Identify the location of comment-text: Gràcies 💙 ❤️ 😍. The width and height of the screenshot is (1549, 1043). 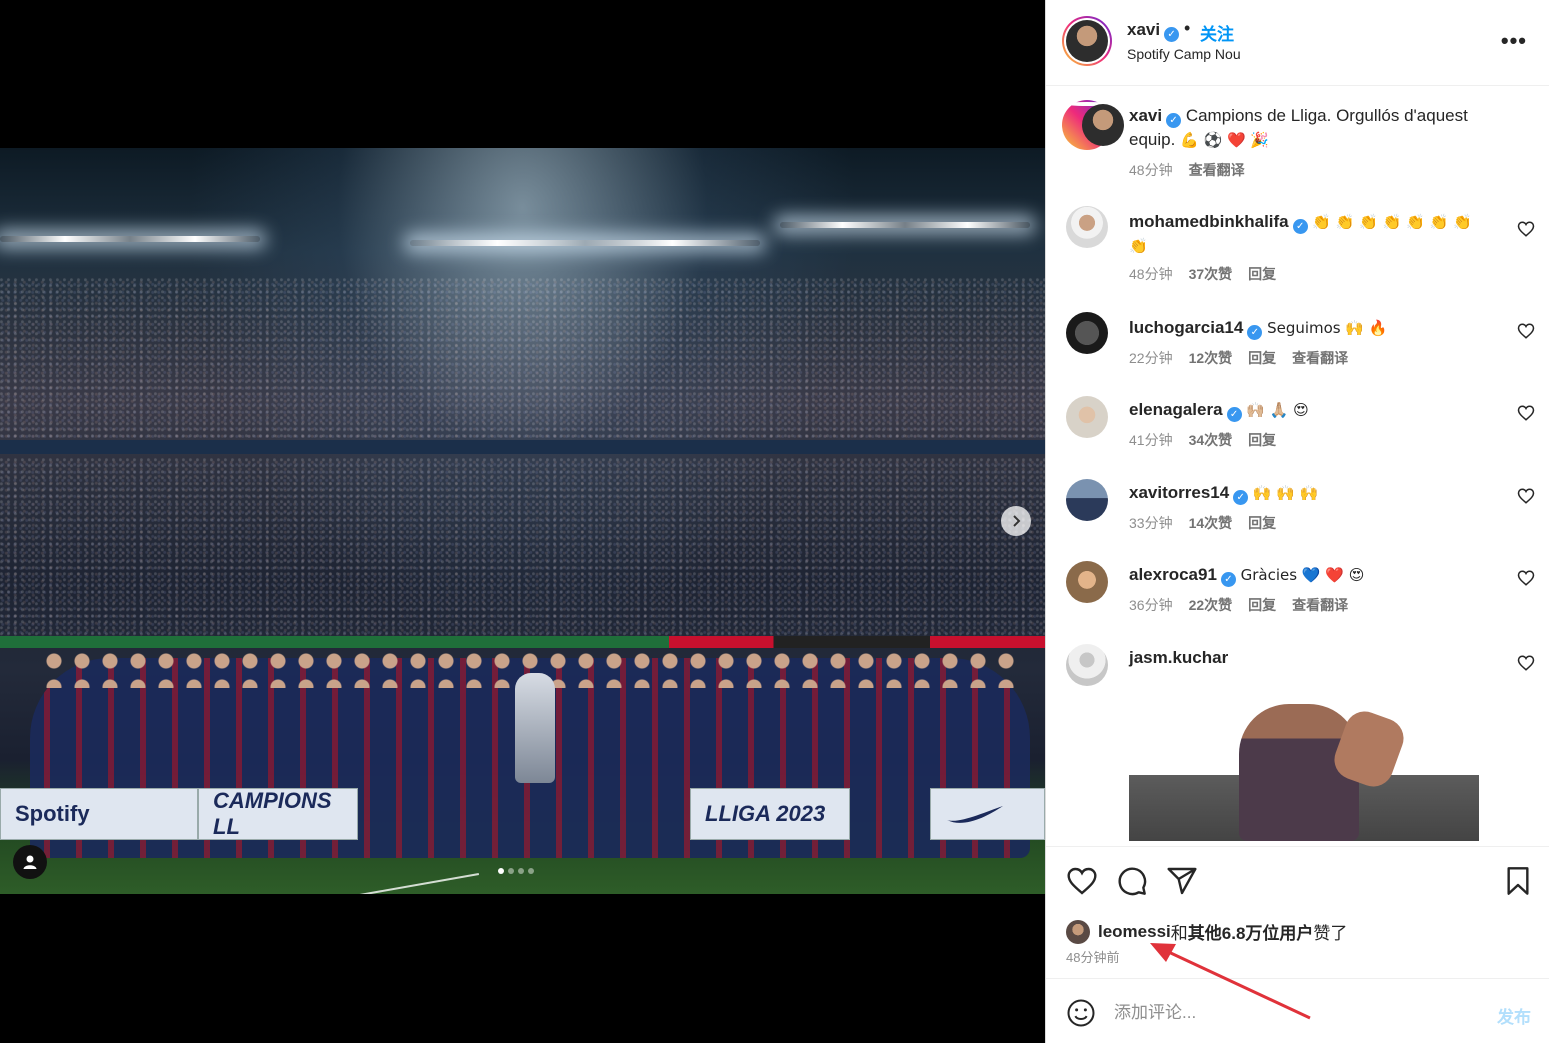
(1302, 575).